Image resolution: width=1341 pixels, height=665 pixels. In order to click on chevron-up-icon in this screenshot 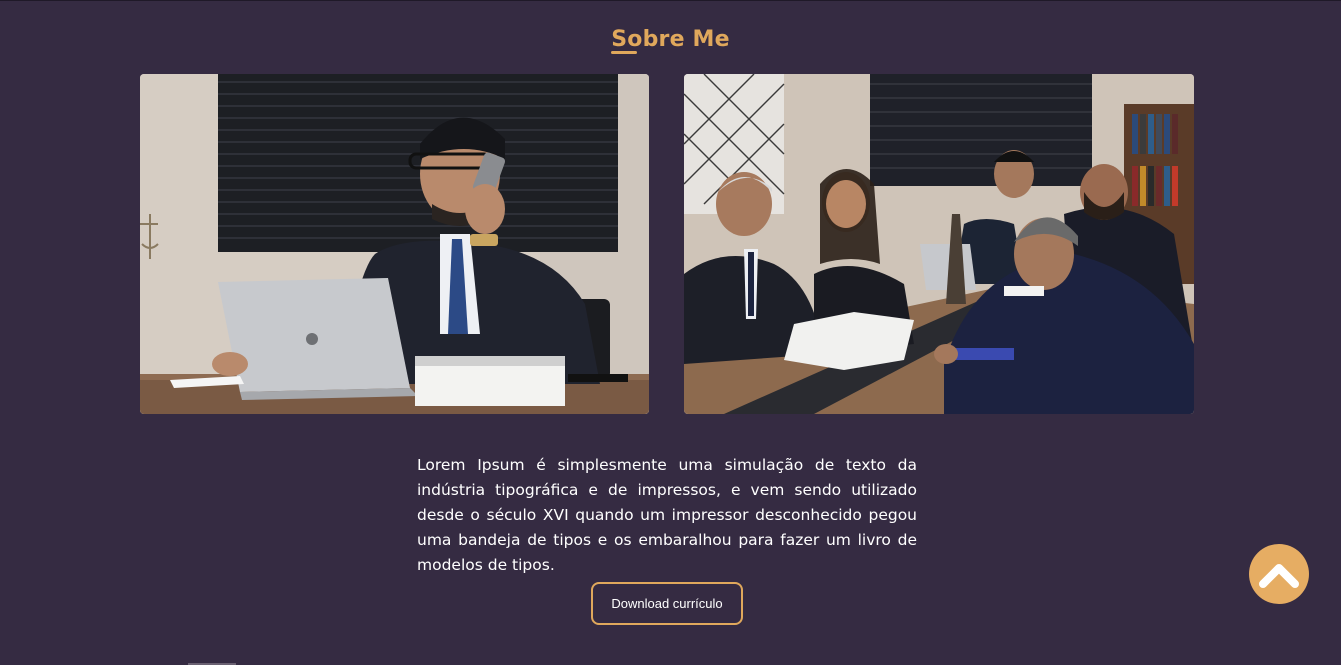, I will do `click(1279, 576)`.